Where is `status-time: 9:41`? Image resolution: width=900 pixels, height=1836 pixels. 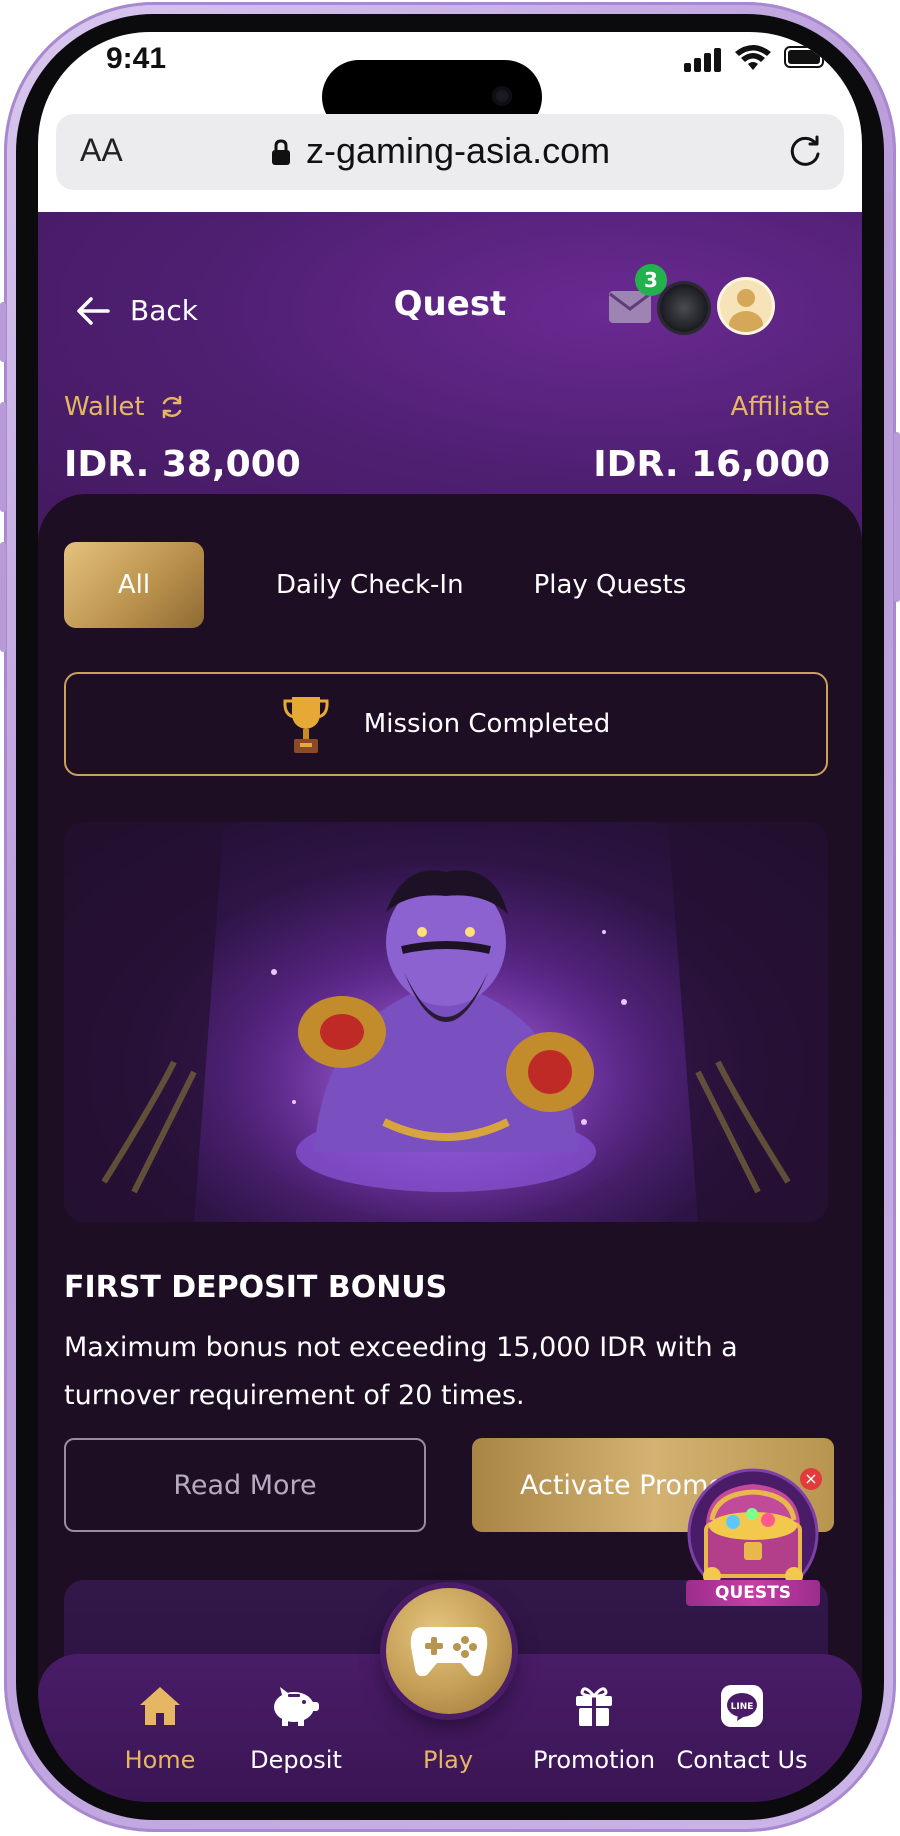
status-time: 9:41 is located at coordinates (136, 58).